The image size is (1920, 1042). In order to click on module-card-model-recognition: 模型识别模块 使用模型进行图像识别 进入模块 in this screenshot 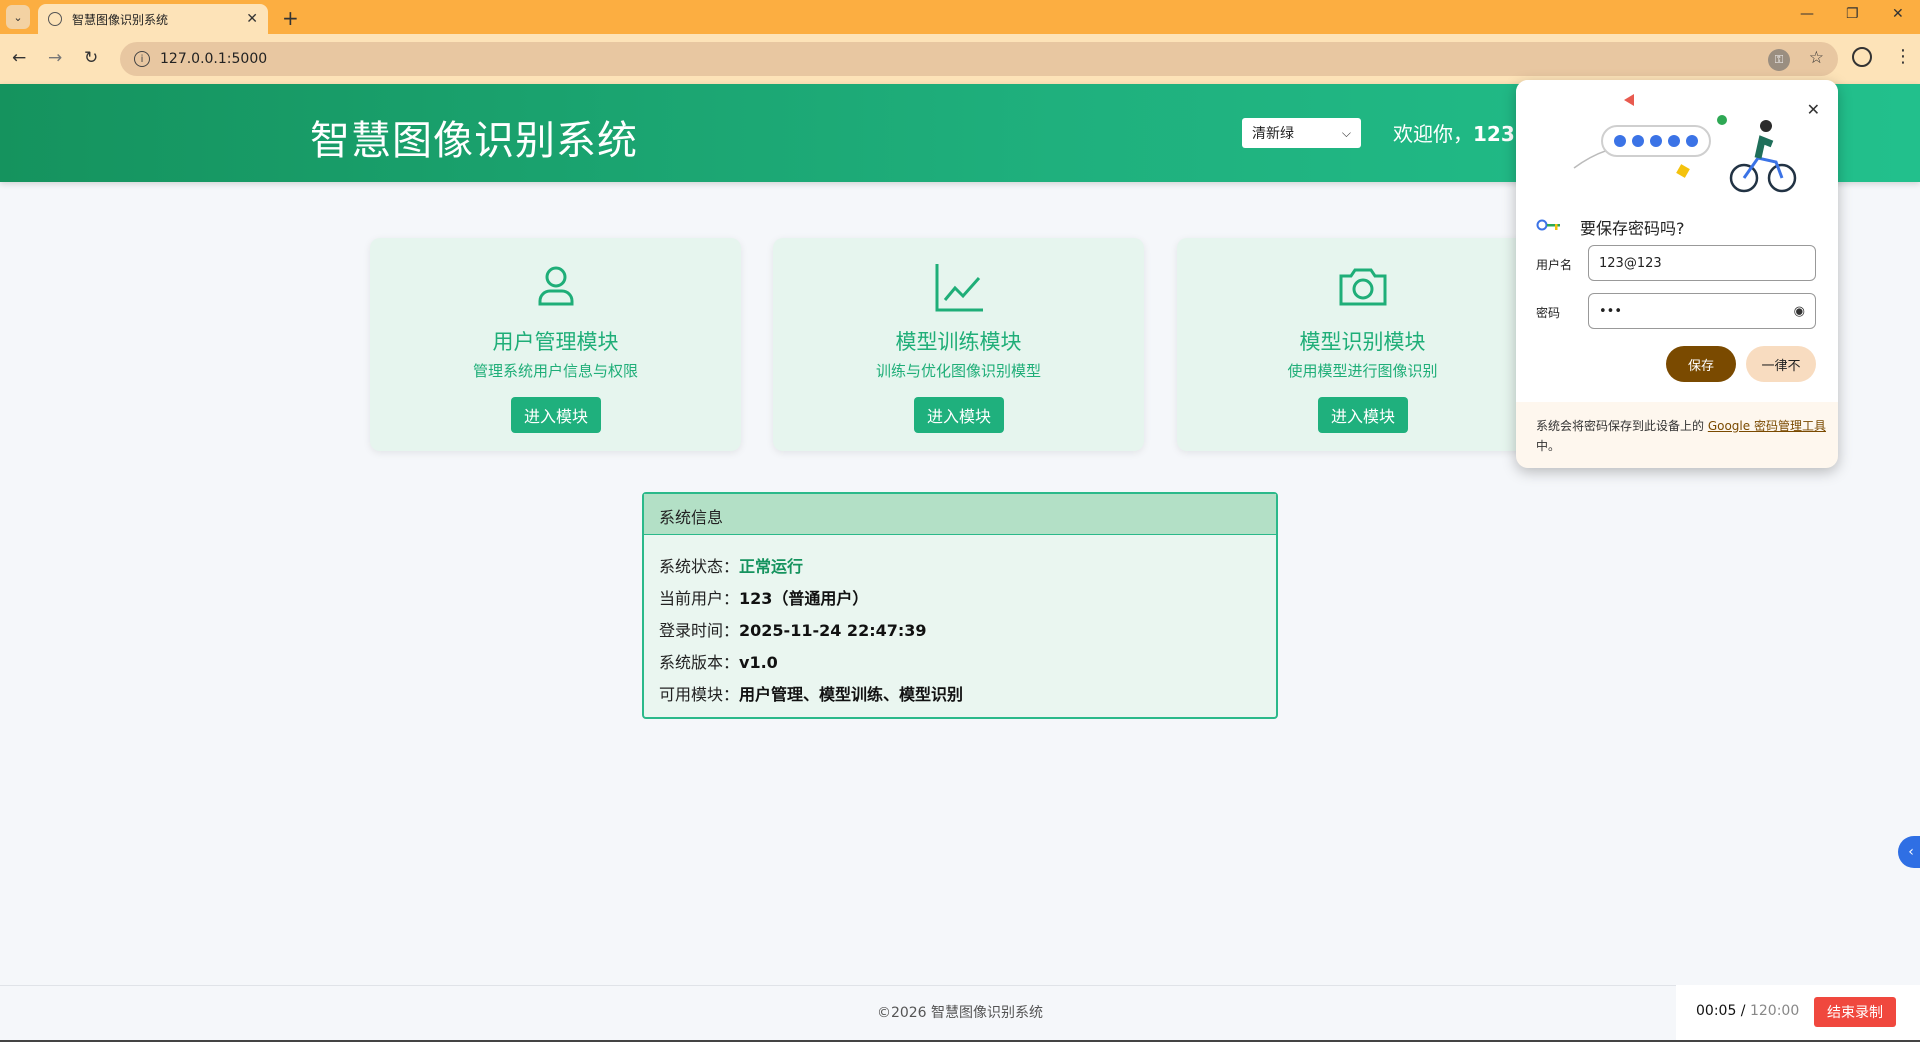, I will do `click(1362, 344)`.